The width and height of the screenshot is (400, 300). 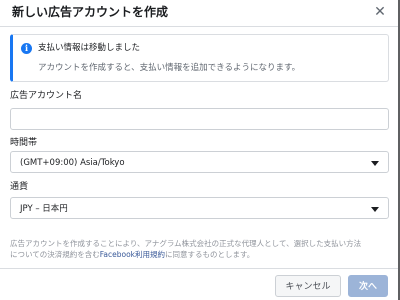 What do you see at coordinates (380, 12) in the screenshot?
I see `close-icon: ✕` at bounding box center [380, 12].